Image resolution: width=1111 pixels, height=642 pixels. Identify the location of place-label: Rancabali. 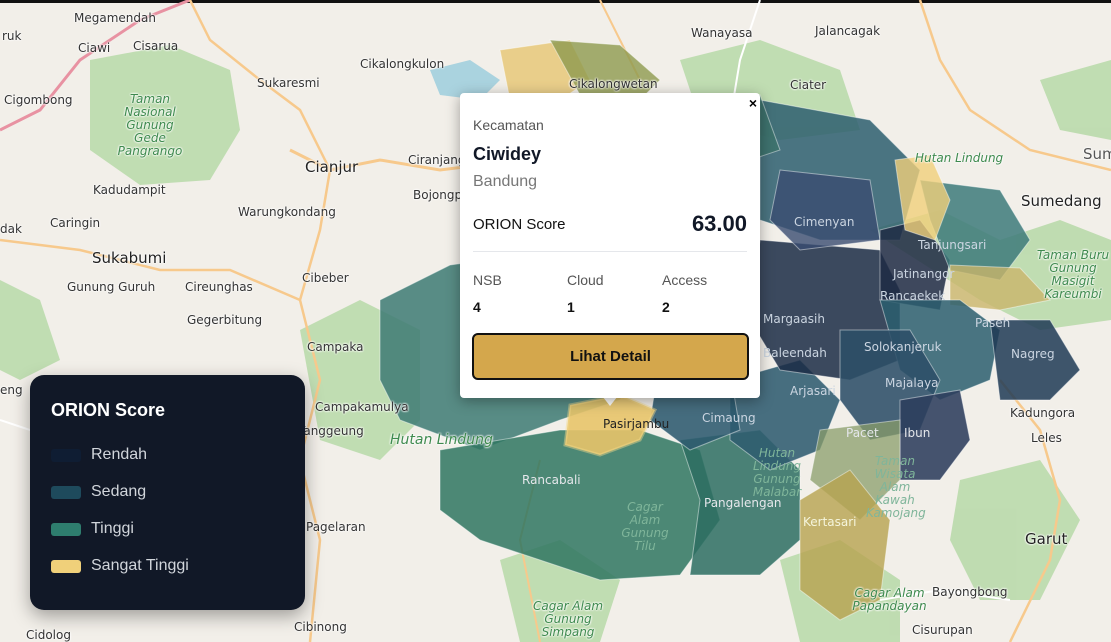
(551, 480).